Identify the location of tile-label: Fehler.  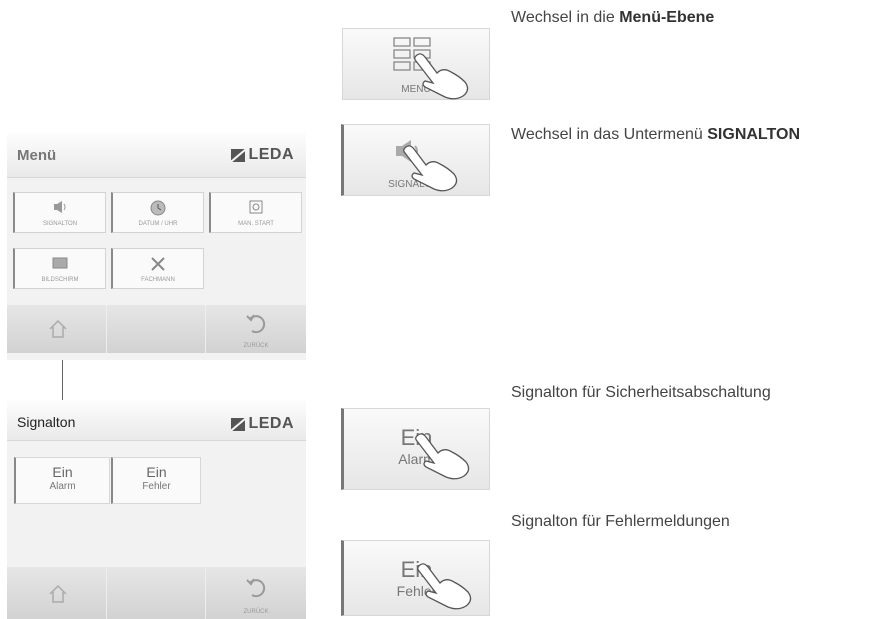
(156, 486).